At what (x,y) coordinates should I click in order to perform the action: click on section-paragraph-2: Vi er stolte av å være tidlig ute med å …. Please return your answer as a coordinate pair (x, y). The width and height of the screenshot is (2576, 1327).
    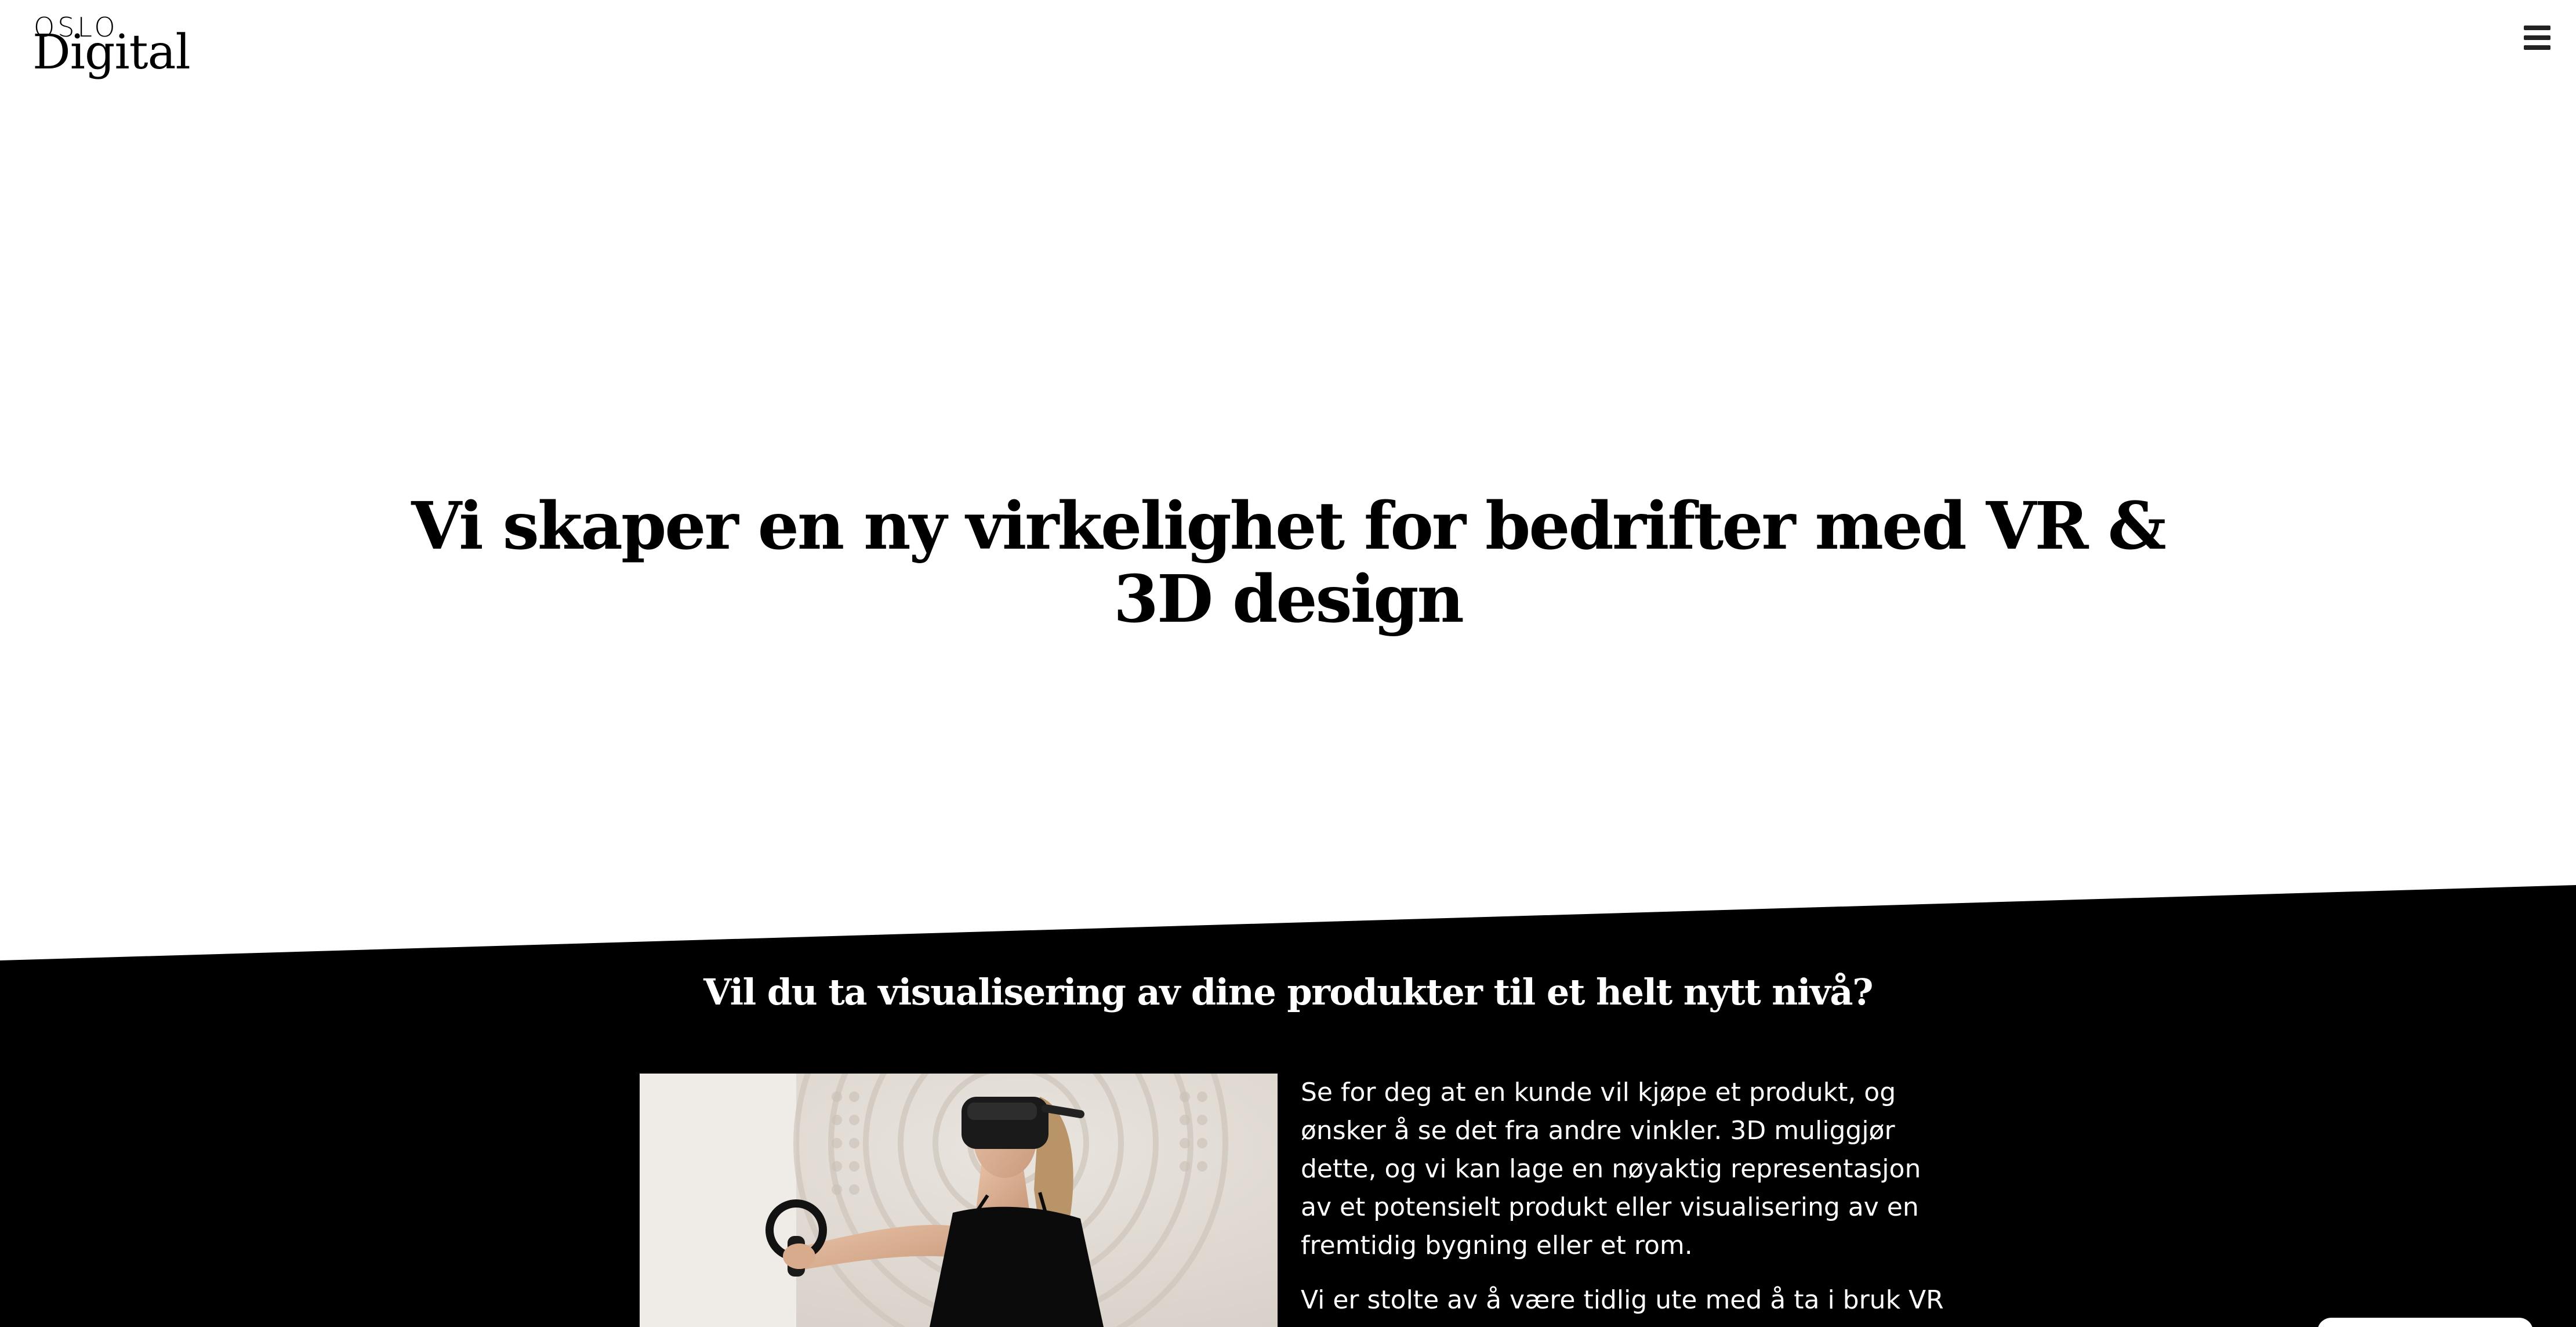
    Looking at the image, I should click on (1622, 1306).